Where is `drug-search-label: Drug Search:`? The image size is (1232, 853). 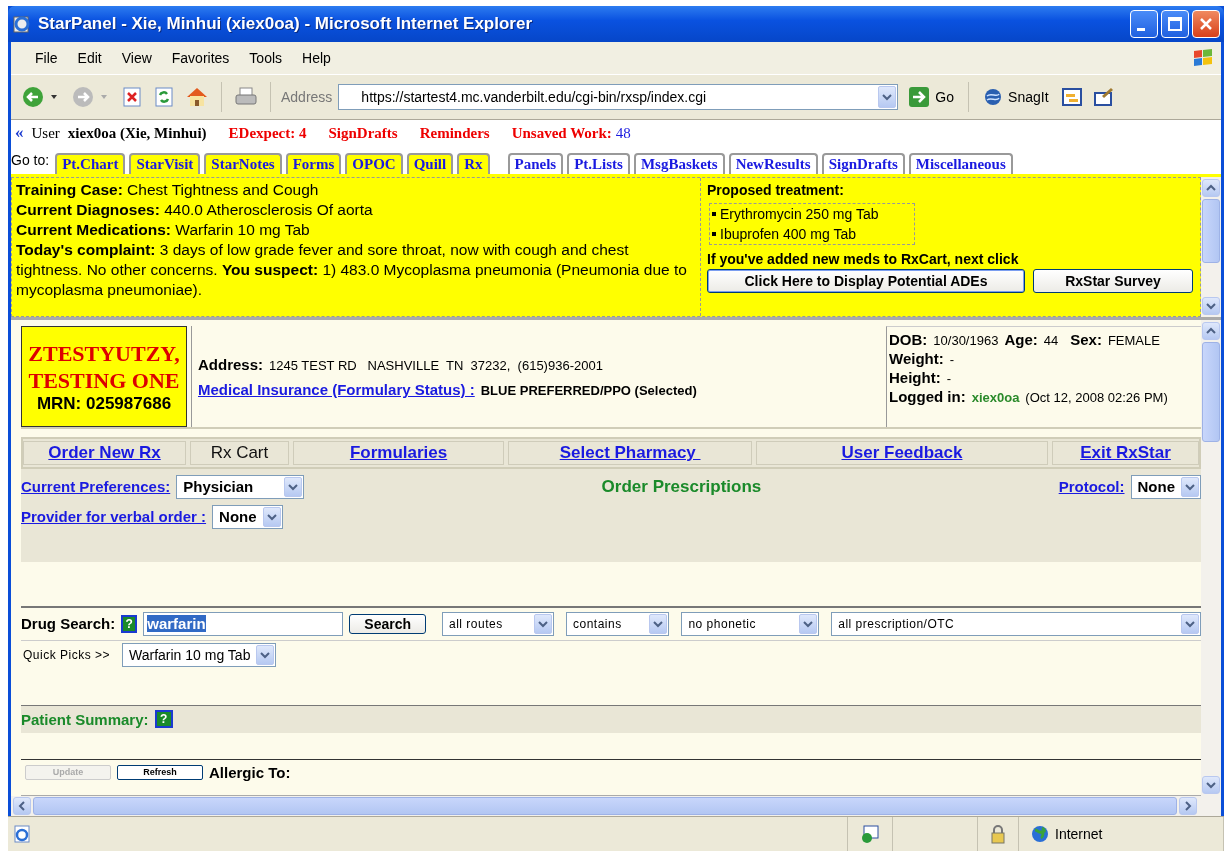 drug-search-label: Drug Search: is located at coordinates (68, 624).